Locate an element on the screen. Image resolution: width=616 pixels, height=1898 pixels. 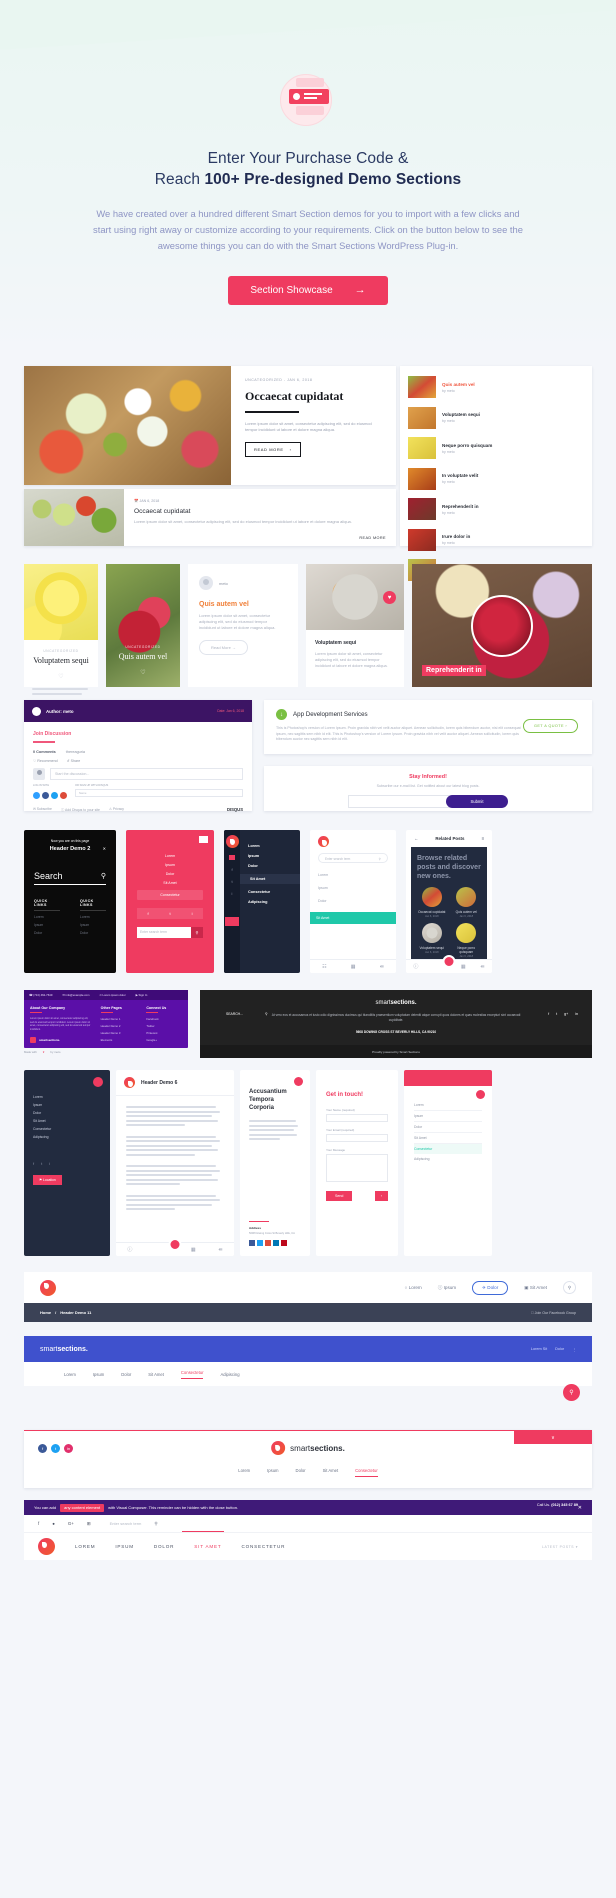
cart-icon is located at coordinates (232, 921).